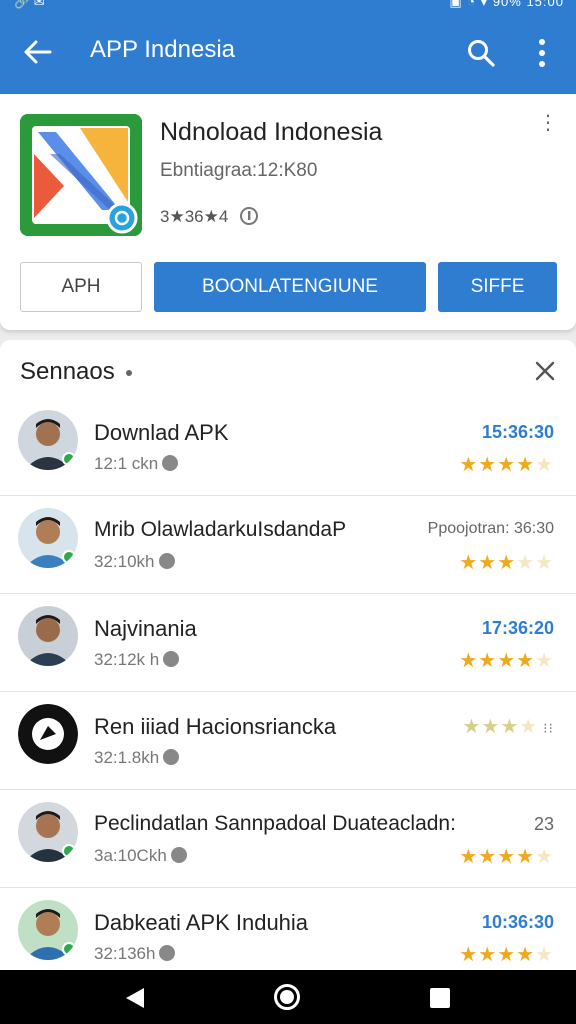 This screenshot has height=1024, width=576. What do you see at coordinates (130, 855) in the screenshot?
I see `item-sub-text: 3a:10Ckh` at bounding box center [130, 855].